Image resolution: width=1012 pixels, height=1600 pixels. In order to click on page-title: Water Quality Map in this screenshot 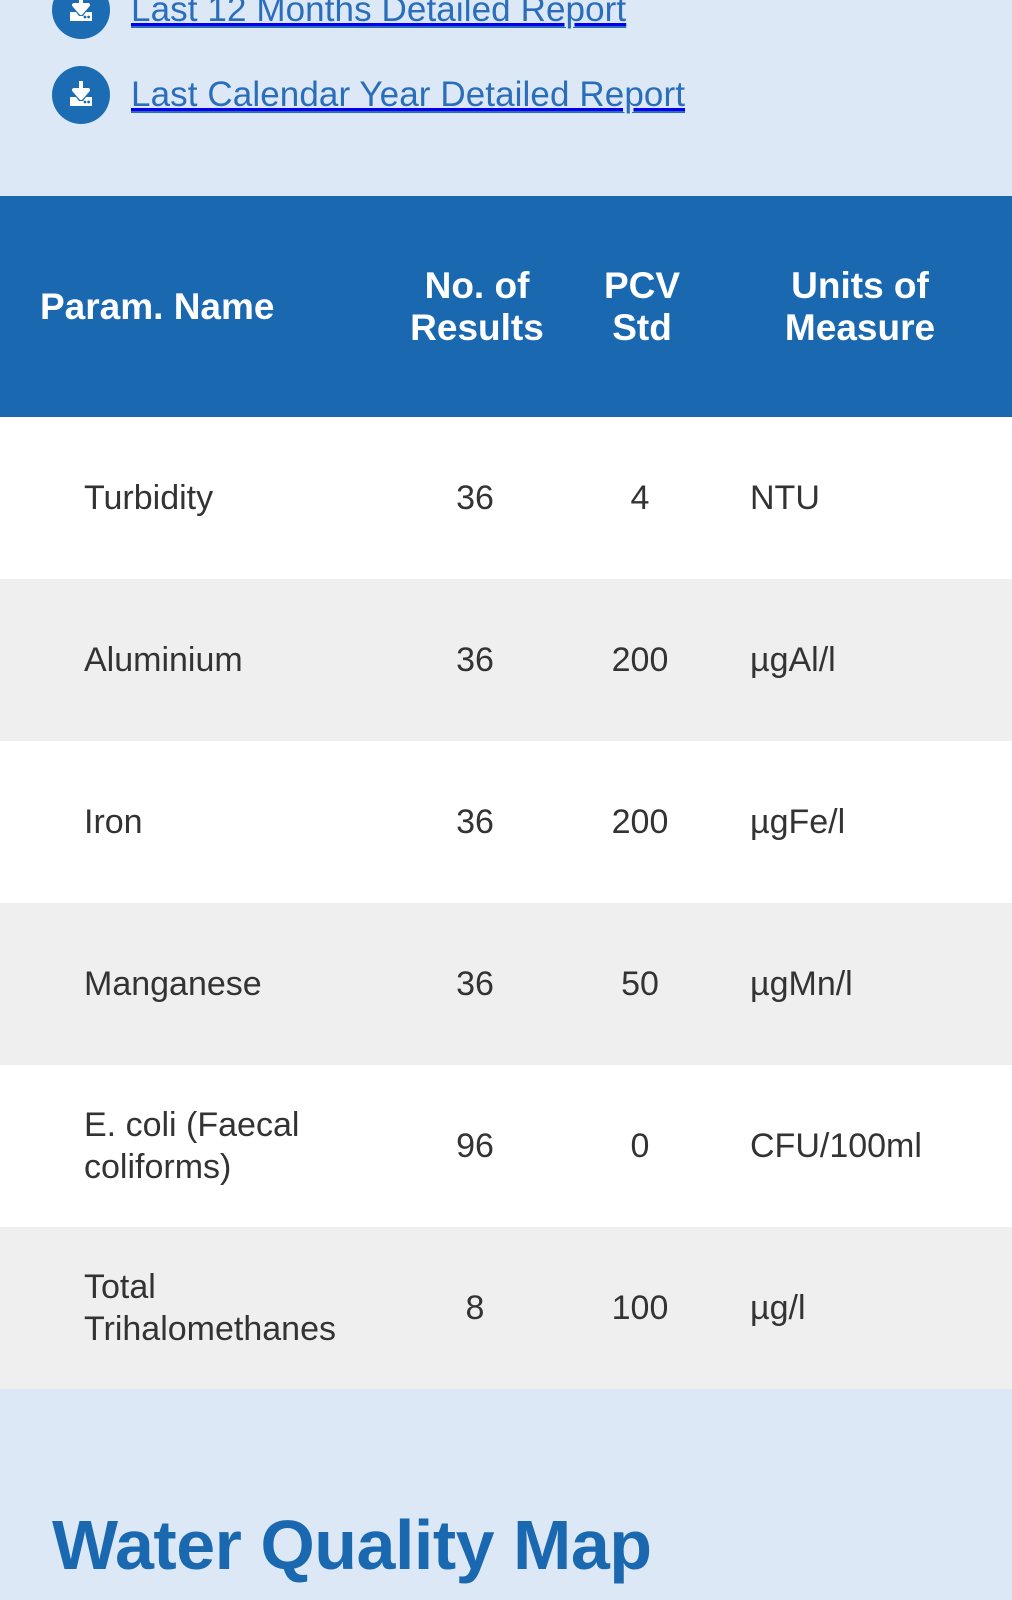, I will do `click(352, 1545)`.